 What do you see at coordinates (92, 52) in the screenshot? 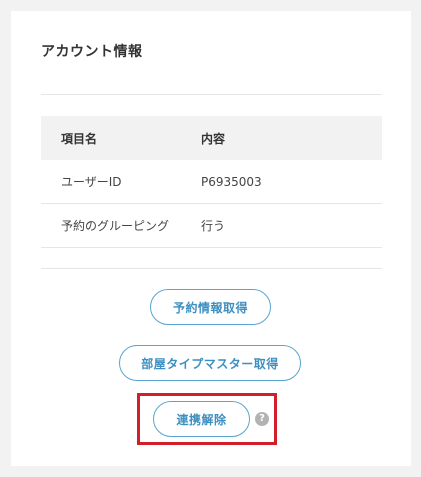
I see `card-title: アカウント情報` at bounding box center [92, 52].